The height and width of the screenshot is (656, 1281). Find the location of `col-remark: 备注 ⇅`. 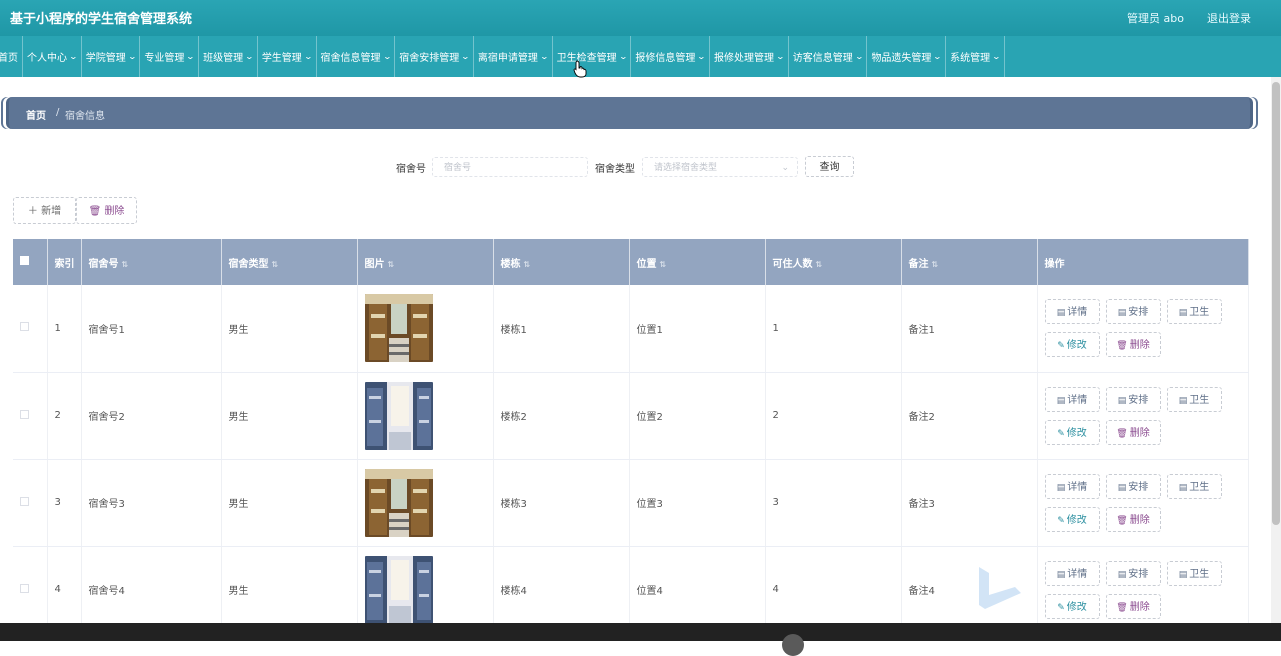

col-remark: 备注 ⇅ is located at coordinates (969, 262).